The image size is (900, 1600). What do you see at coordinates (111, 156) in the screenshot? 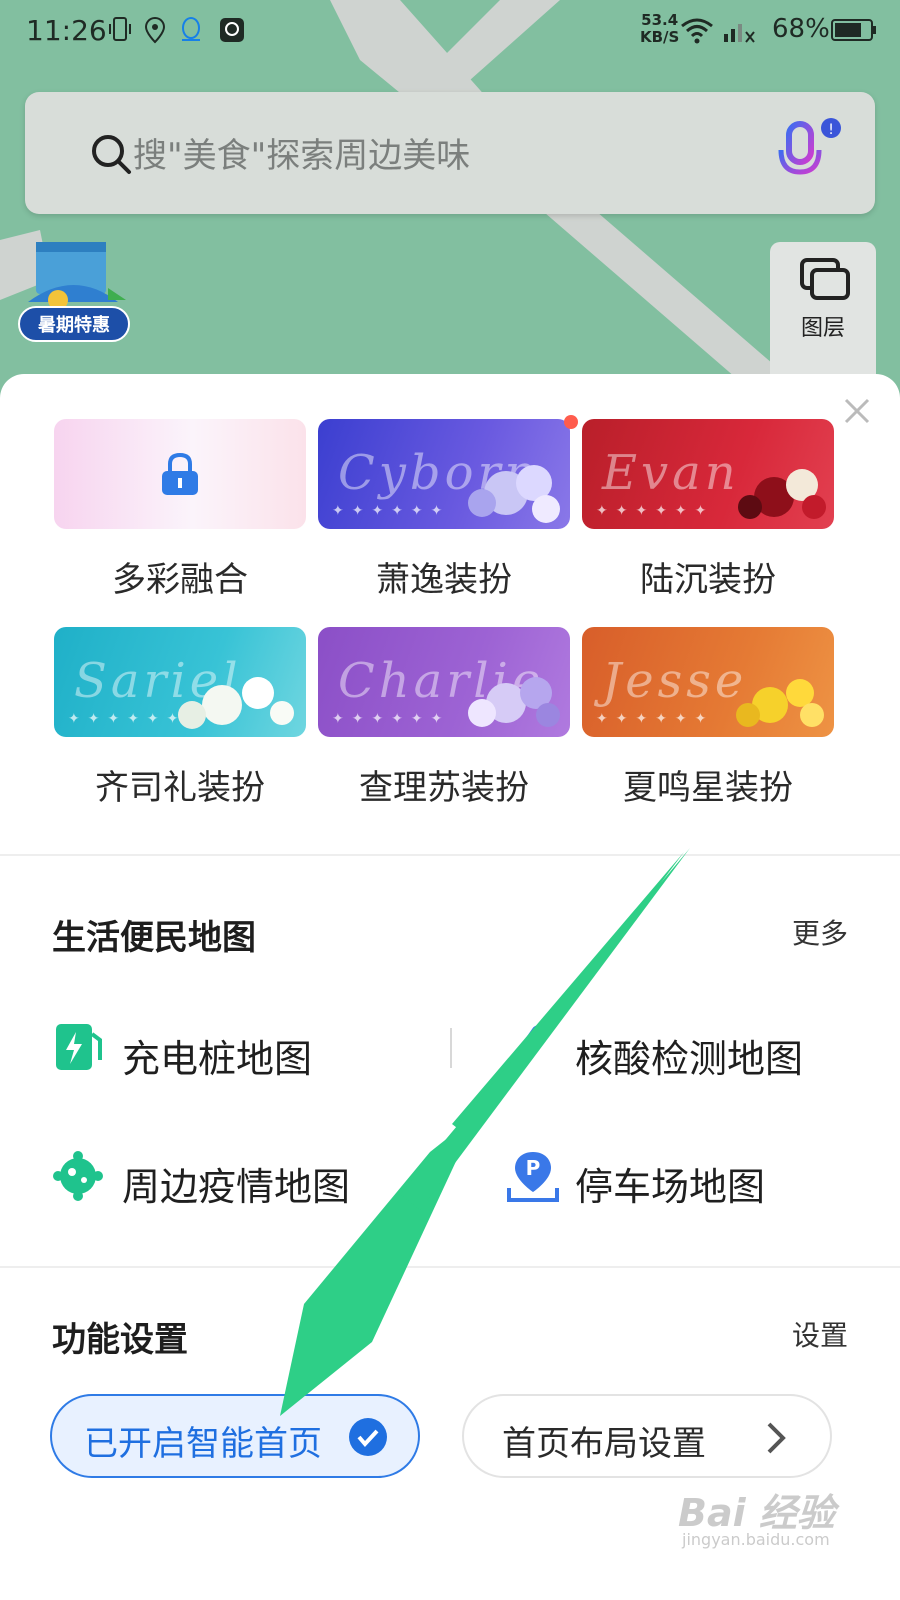
I see `search-icon` at bounding box center [111, 156].